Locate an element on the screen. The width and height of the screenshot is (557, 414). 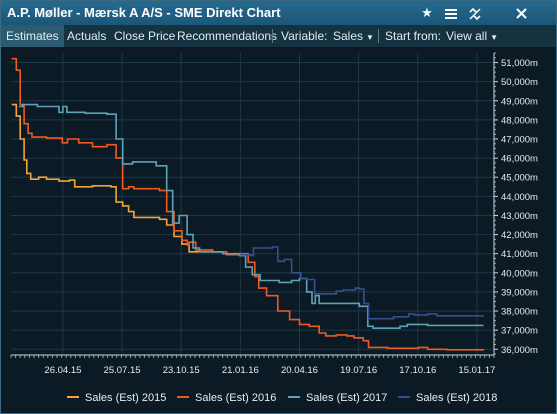
legend-label: Sales (Est) 2017 is located at coordinates (346, 398).